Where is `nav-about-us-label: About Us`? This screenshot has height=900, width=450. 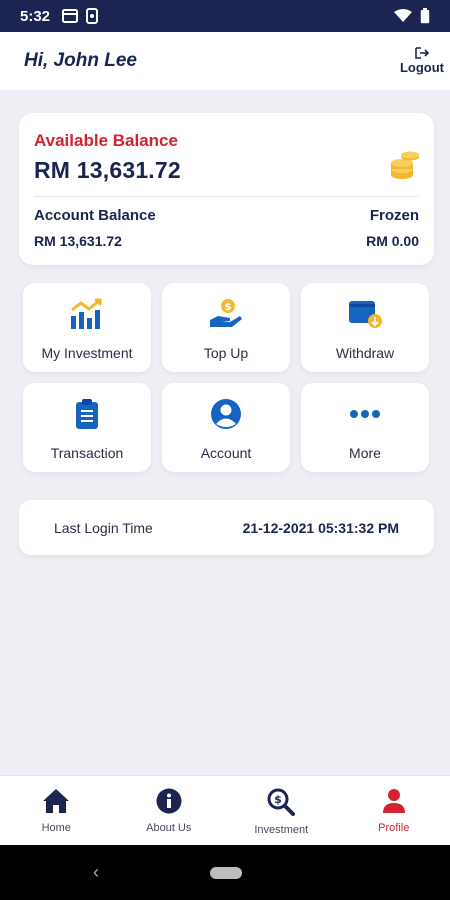 nav-about-us-label: About Us is located at coordinates (169, 828).